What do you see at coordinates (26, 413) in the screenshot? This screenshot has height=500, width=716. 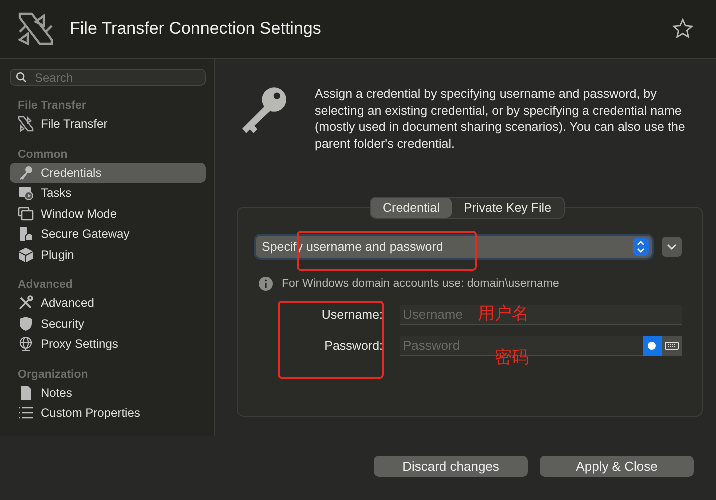 I see `list-icon` at bounding box center [26, 413].